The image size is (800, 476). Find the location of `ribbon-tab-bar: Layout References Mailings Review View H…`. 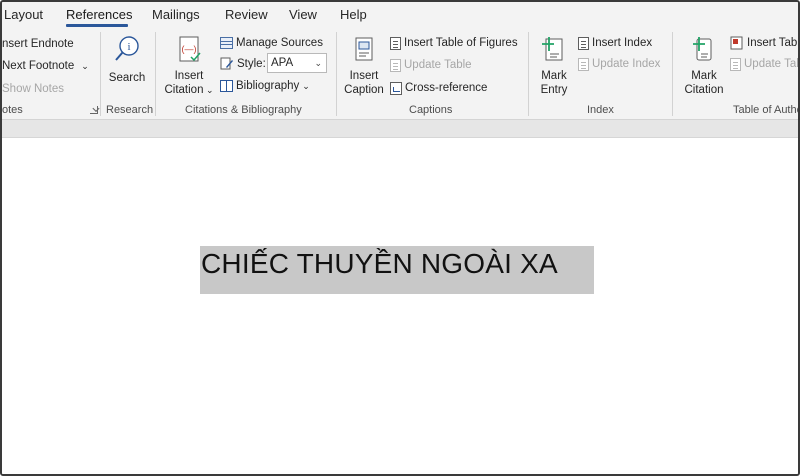

ribbon-tab-bar: Layout References Mailings Review View H… is located at coordinates (400, 15).